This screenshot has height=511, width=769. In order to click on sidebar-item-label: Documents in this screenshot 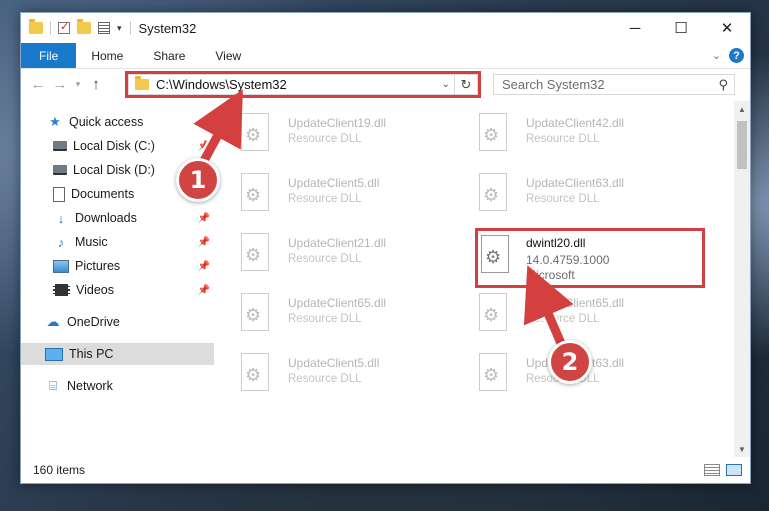, I will do `click(103, 194)`.